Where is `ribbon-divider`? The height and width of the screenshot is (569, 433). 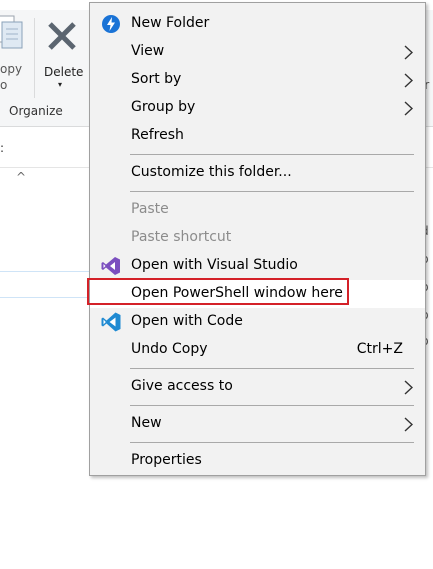
ribbon-divider is located at coordinates (34, 58).